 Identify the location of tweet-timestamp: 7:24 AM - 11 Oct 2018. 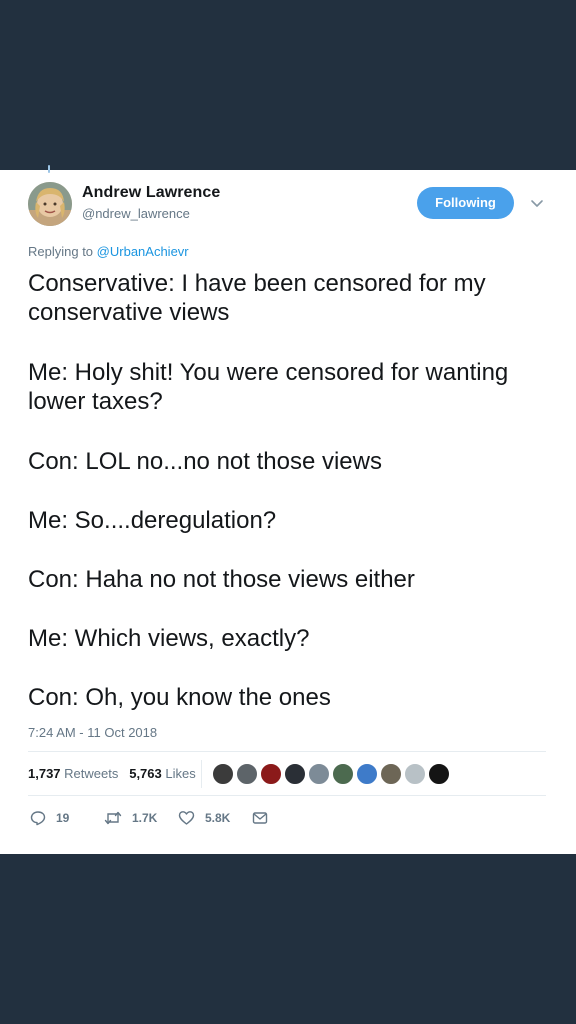
(92, 732).